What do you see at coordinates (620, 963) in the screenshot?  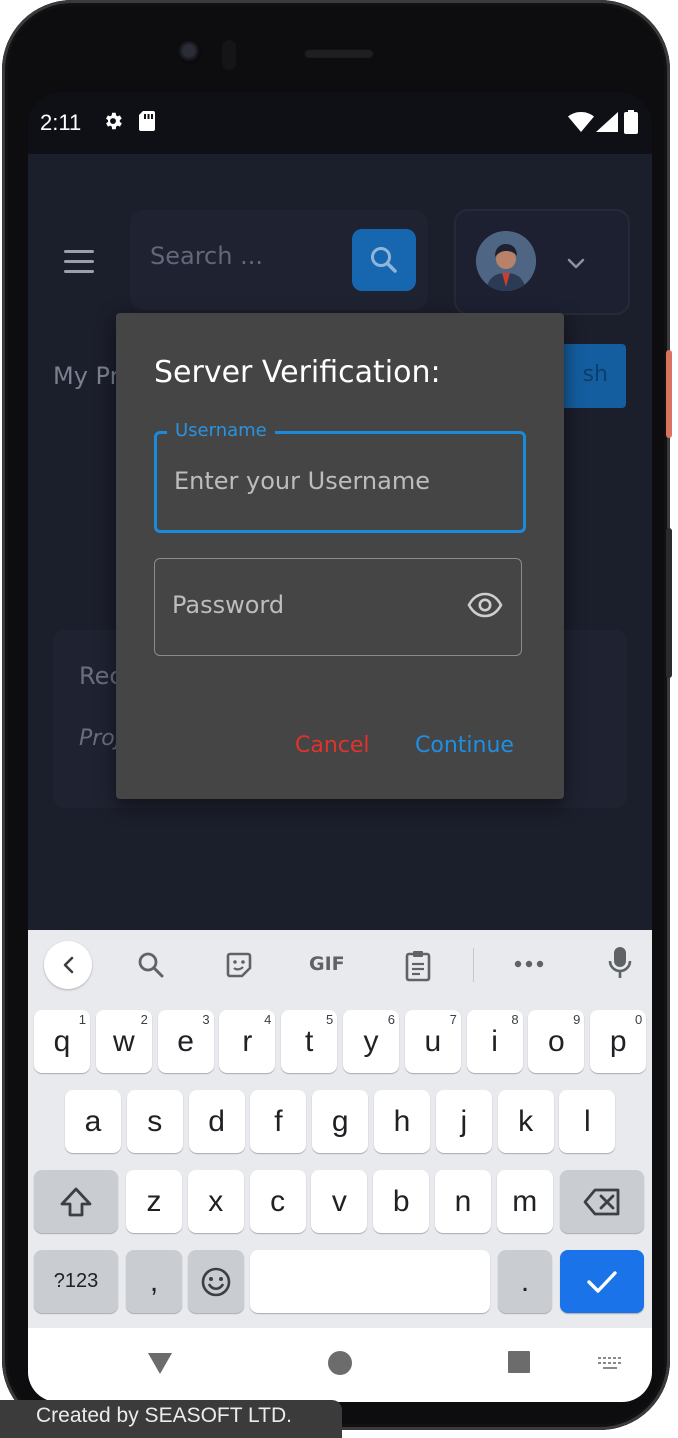 I see `microphone-icon` at bounding box center [620, 963].